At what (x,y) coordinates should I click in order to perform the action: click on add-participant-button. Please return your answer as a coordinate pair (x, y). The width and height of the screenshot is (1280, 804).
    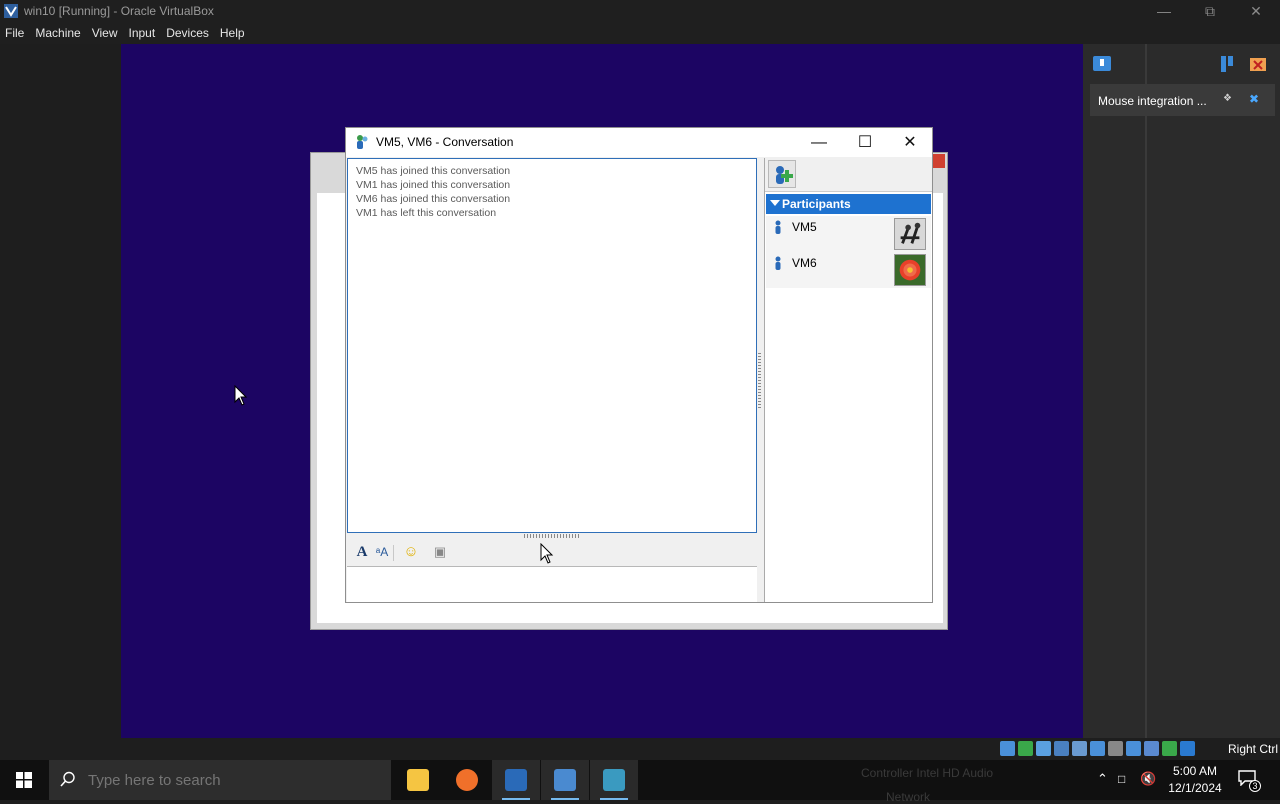
    Looking at the image, I should click on (782, 174).